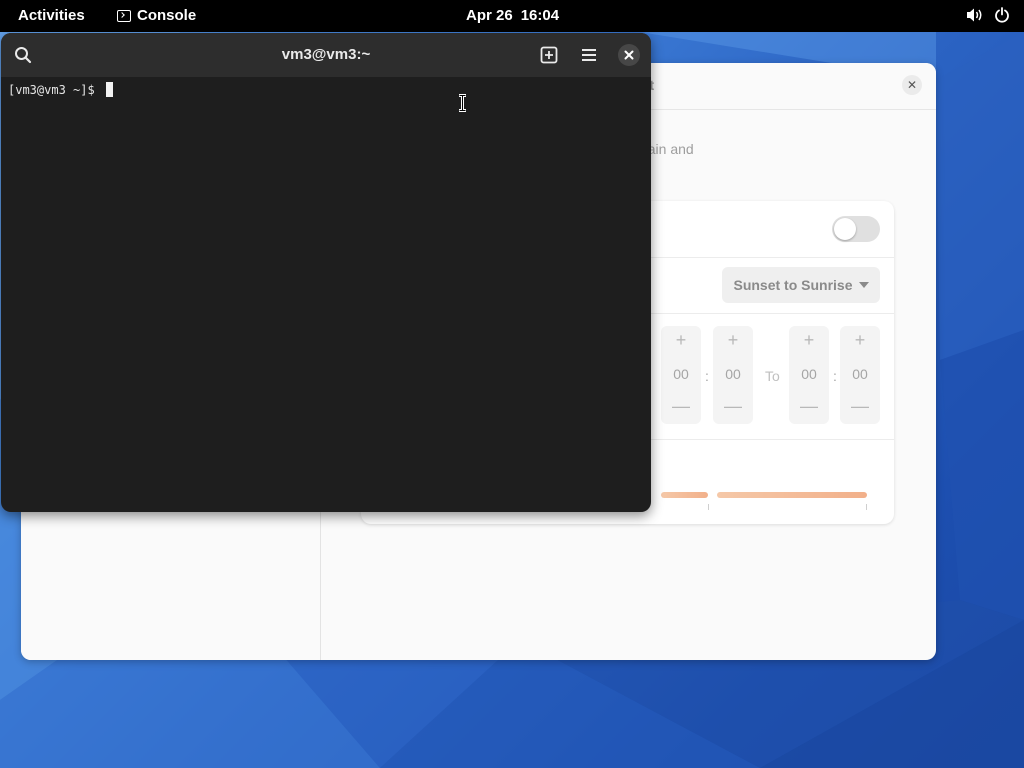 This screenshot has width=1024, height=768. Describe the element at coordinates (55, 90) in the screenshot. I see `shell-prompt: [vm3@vm3 ~]$` at that location.